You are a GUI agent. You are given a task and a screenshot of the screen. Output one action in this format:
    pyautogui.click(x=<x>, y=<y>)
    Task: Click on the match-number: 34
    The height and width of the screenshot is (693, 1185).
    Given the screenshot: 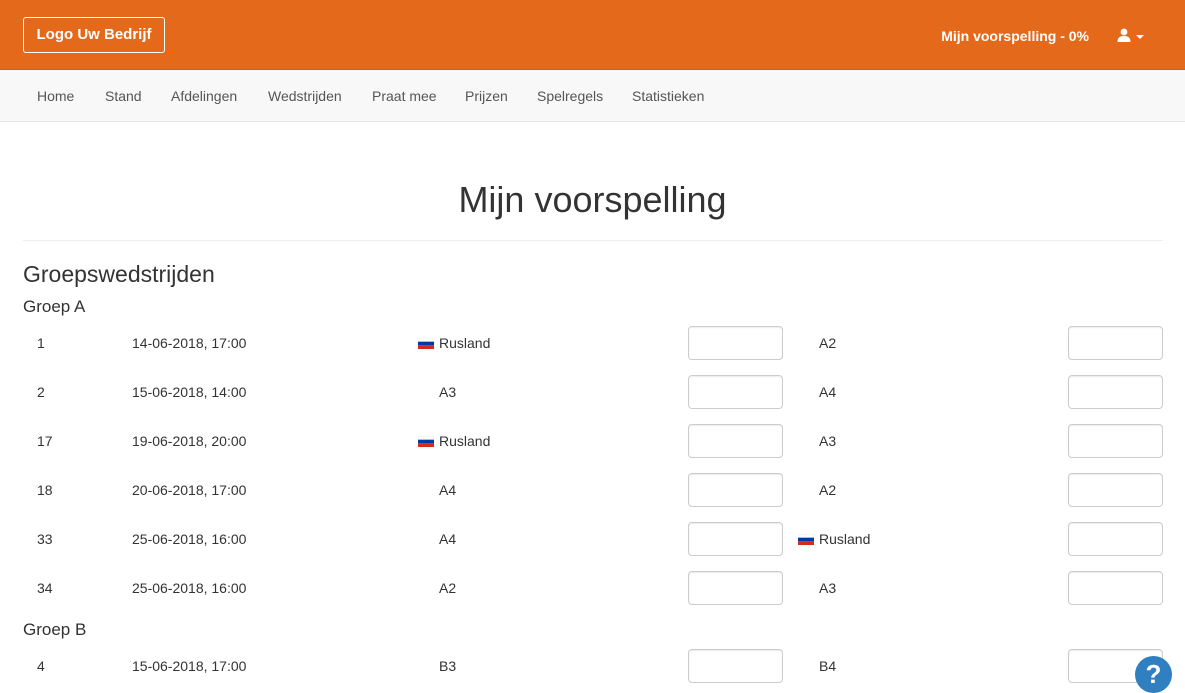 What is the action you would take?
    pyautogui.click(x=45, y=588)
    